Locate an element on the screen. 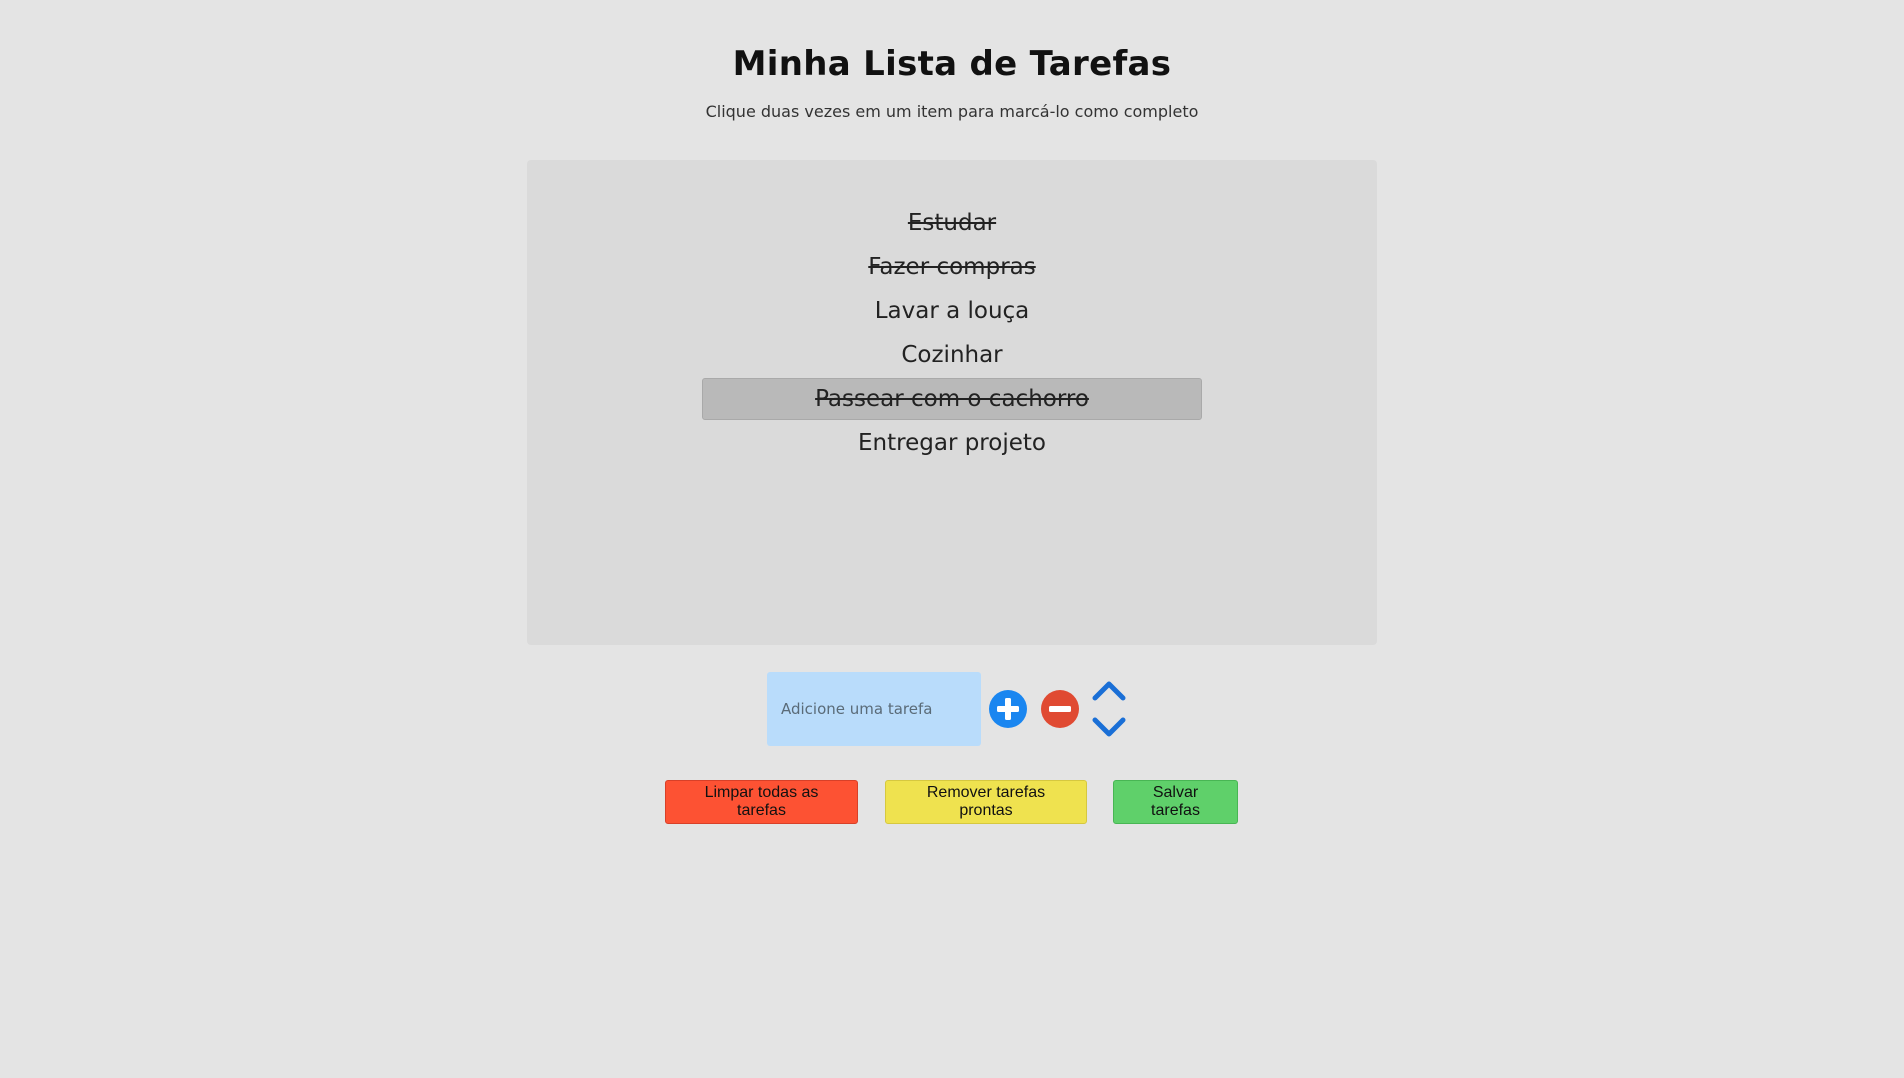 The height and width of the screenshot is (1078, 1904). task-item: Passear com o cachorro is located at coordinates (952, 399).